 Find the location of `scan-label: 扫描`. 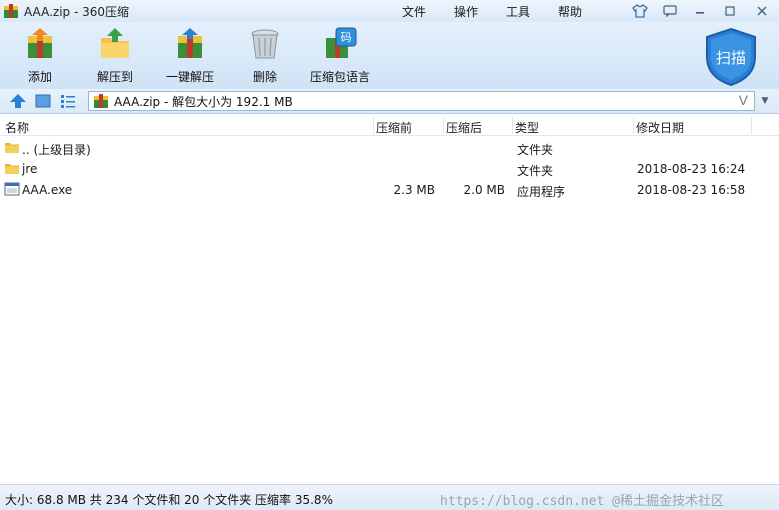

scan-label: 扫描 is located at coordinates (731, 58).